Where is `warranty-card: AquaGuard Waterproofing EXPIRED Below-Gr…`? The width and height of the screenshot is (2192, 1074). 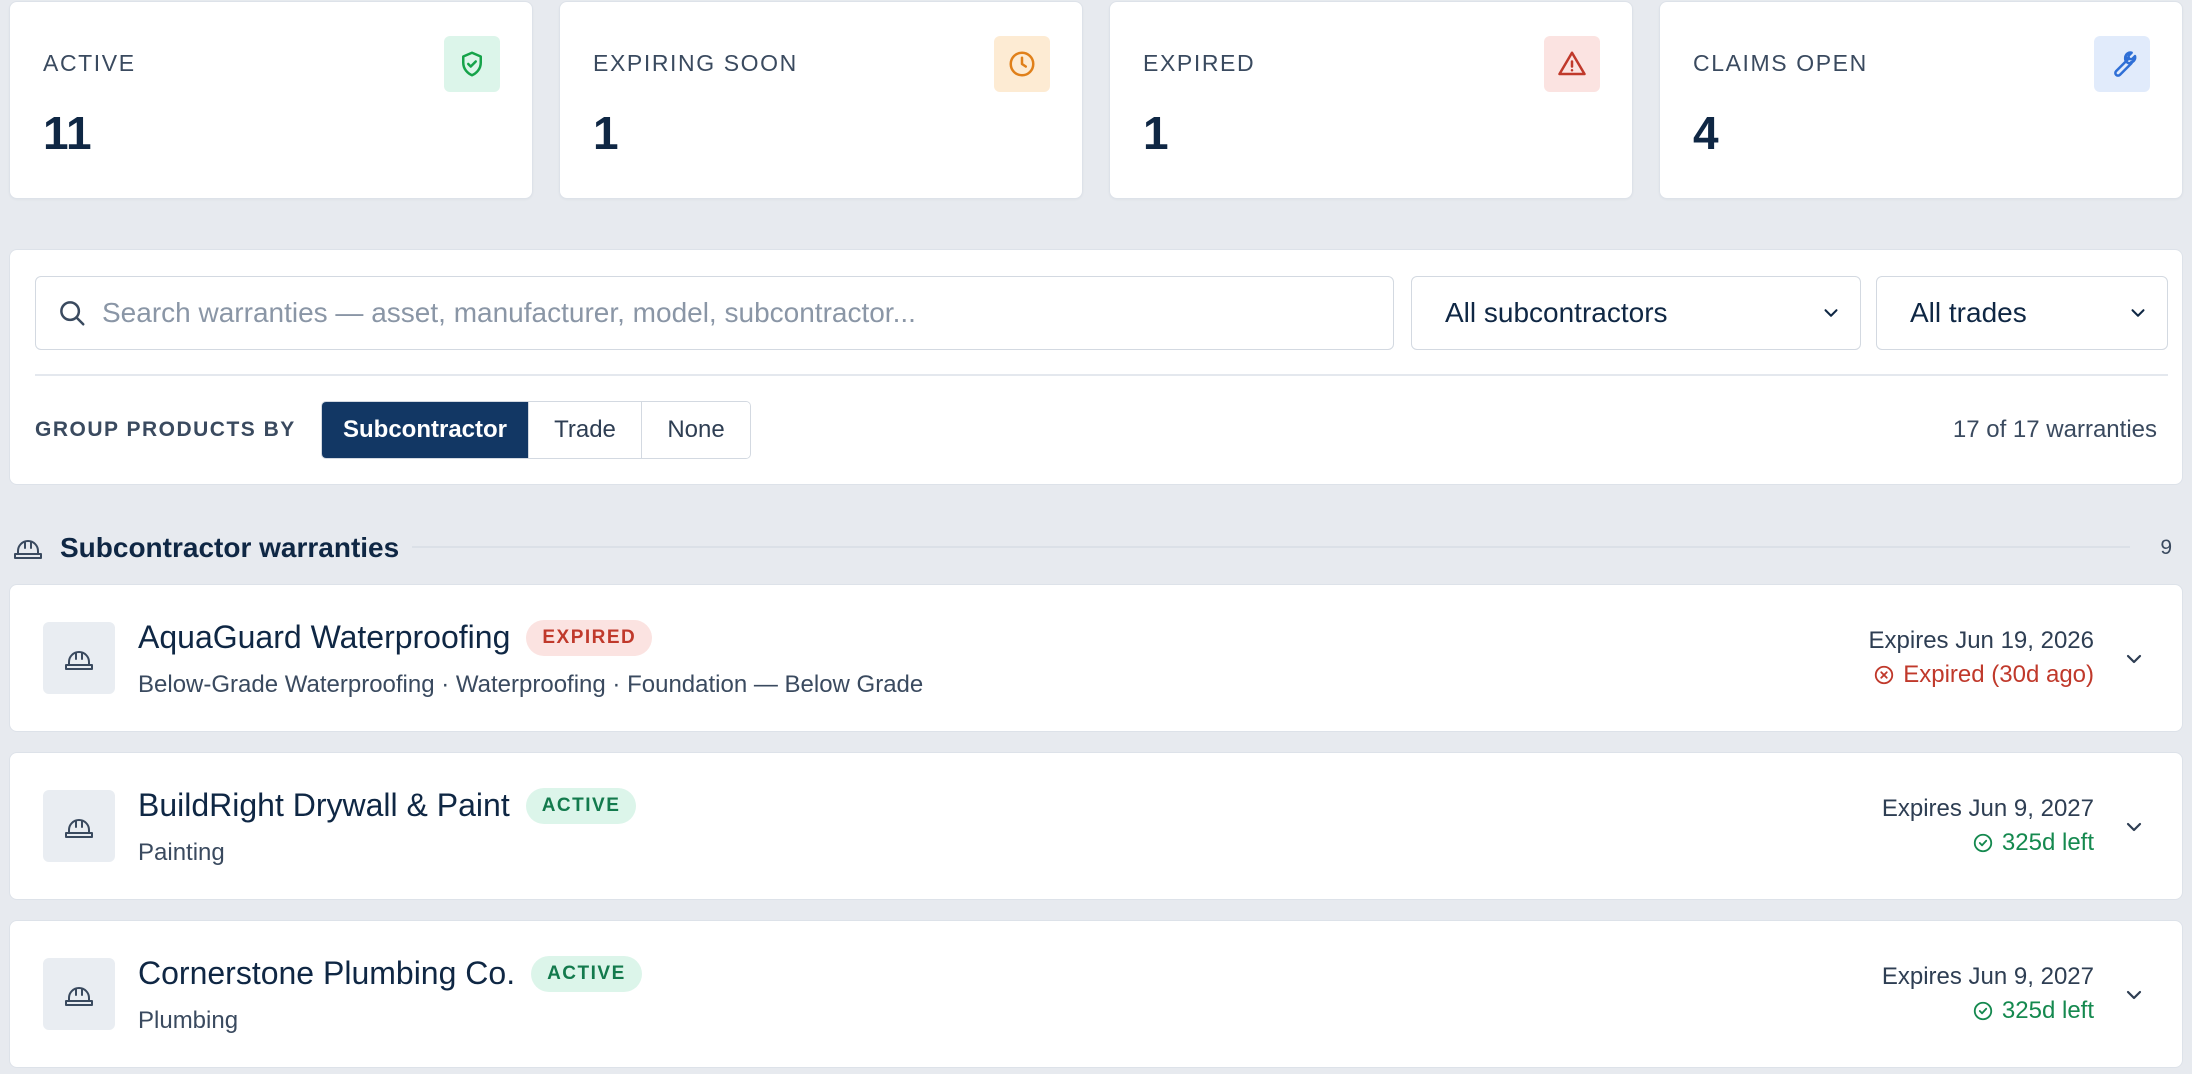 warranty-card: AquaGuard Waterproofing EXPIRED Below-Gr… is located at coordinates (1096, 658).